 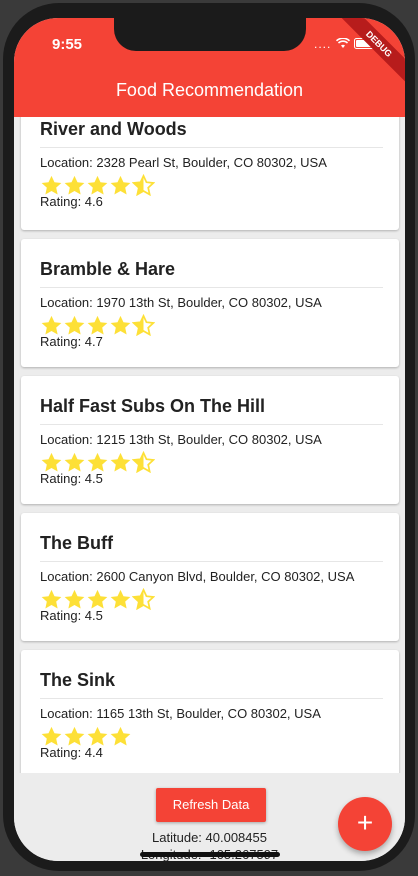 What do you see at coordinates (67, 44) in the screenshot?
I see `status-time: 9:55` at bounding box center [67, 44].